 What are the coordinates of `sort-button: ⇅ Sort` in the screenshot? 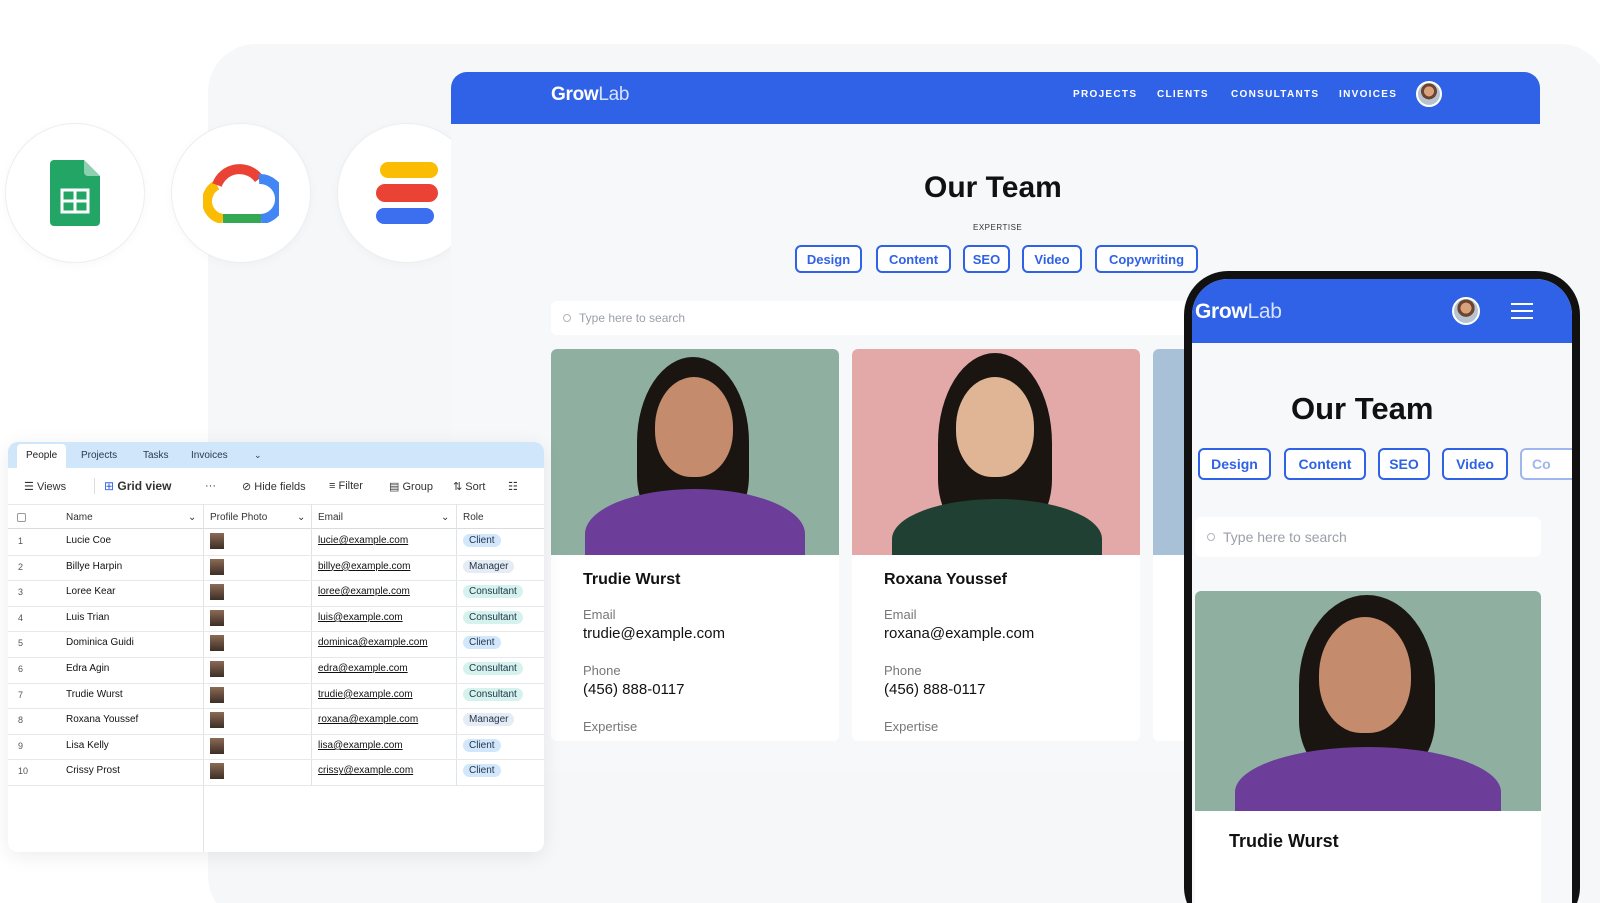 It's located at (469, 486).